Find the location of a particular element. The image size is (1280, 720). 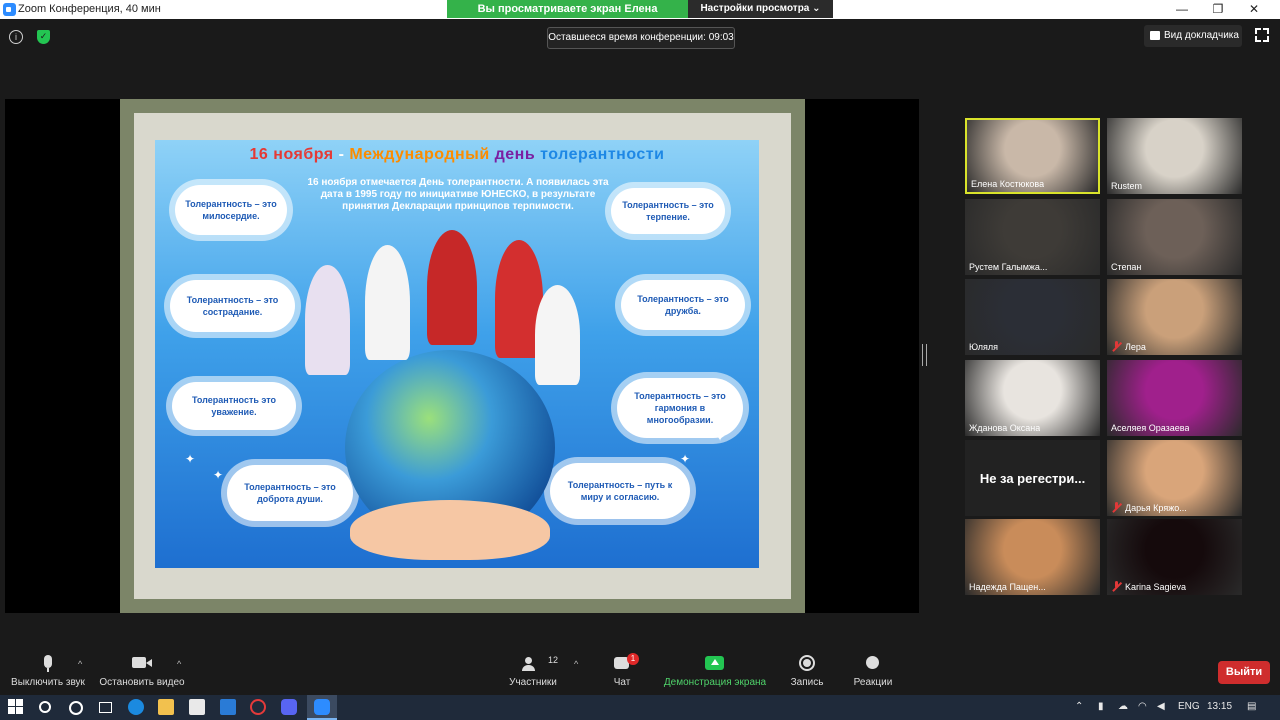

language-indicator: ENG is located at coordinates (1189, 706).